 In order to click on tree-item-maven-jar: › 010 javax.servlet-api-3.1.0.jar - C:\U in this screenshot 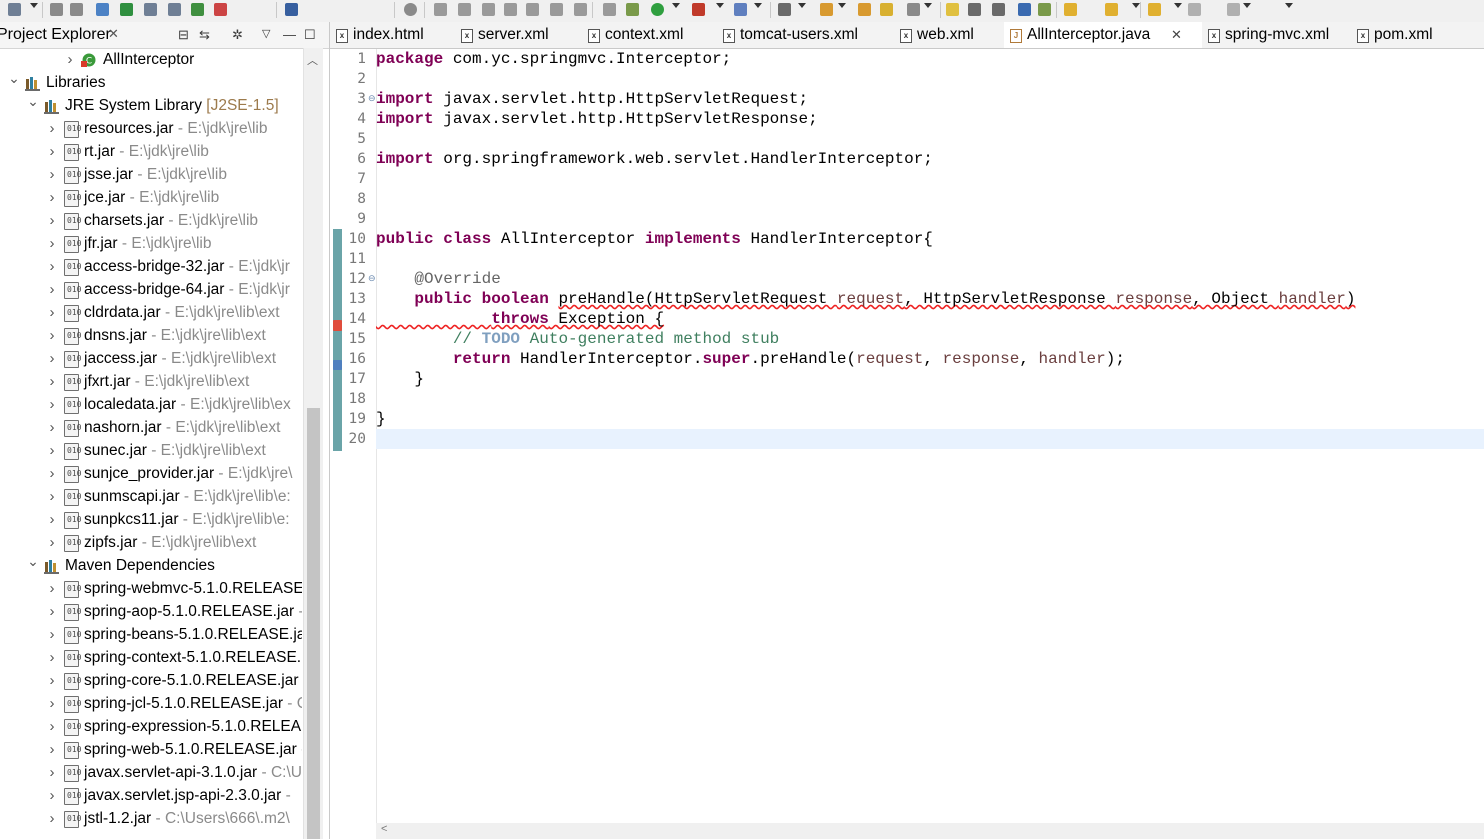, I will do `click(151, 772)`.